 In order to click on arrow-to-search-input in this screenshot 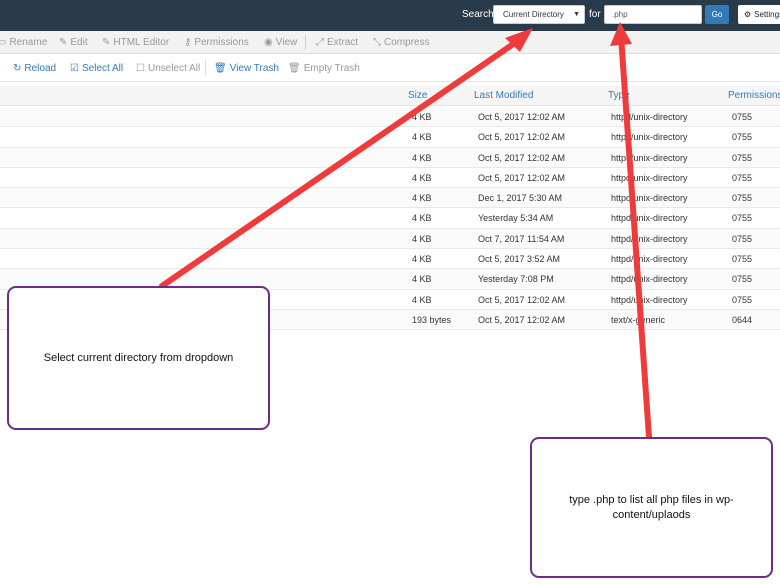, I will do `click(635, 236)`.